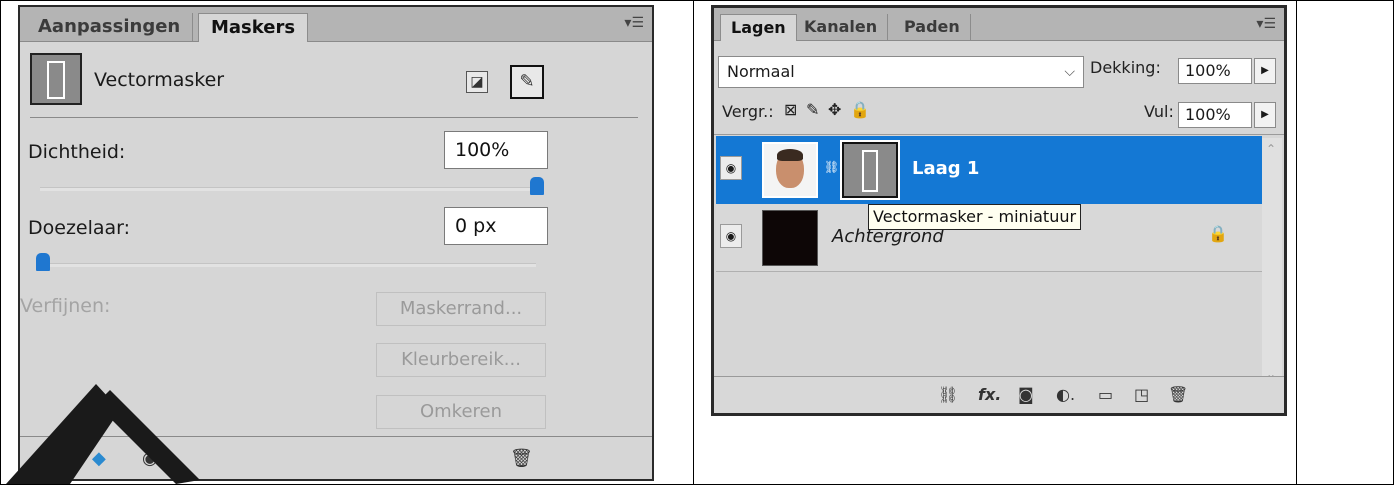 The height and width of the screenshot is (486, 1394). What do you see at coordinates (527, 82) in the screenshot?
I see `add-vector-mask-icon: ✎` at bounding box center [527, 82].